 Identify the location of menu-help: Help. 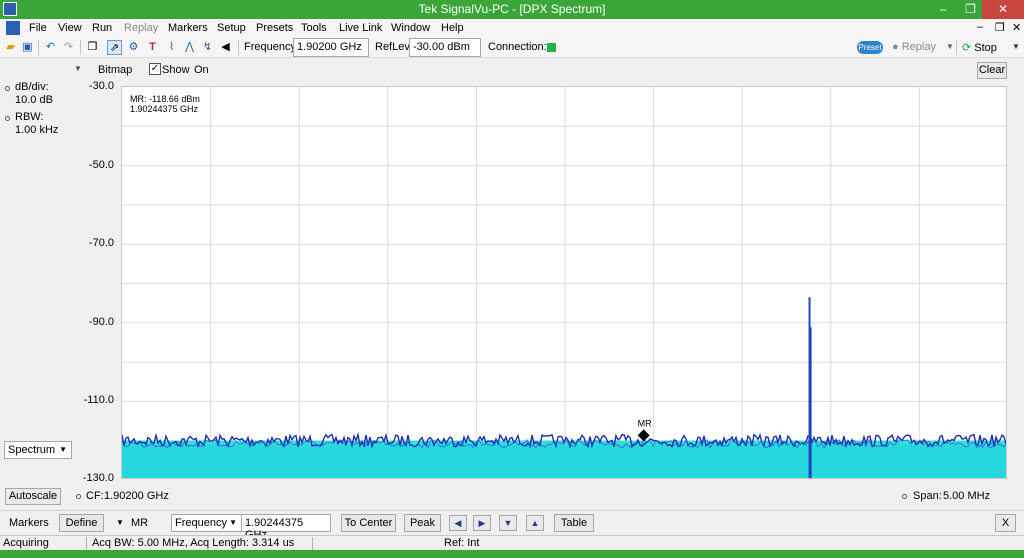
(452, 28).